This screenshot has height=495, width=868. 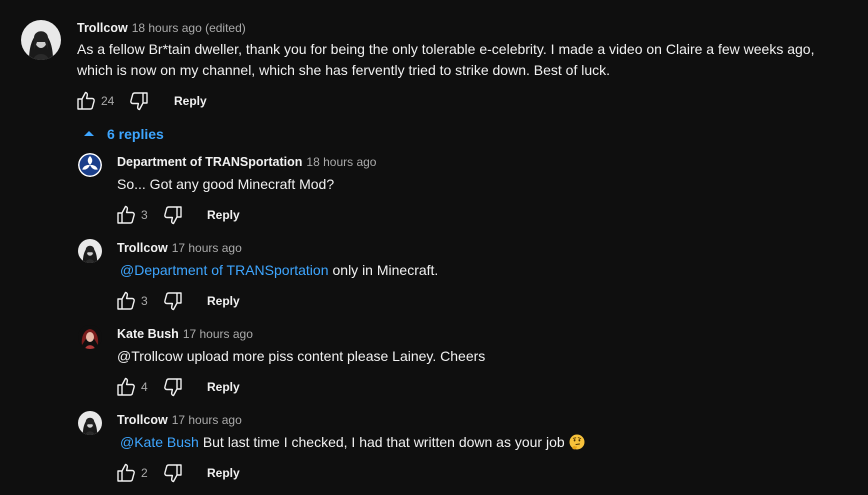 What do you see at coordinates (341, 162) in the screenshot?
I see `reply-timestamp: 18 hours ago` at bounding box center [341, 162].